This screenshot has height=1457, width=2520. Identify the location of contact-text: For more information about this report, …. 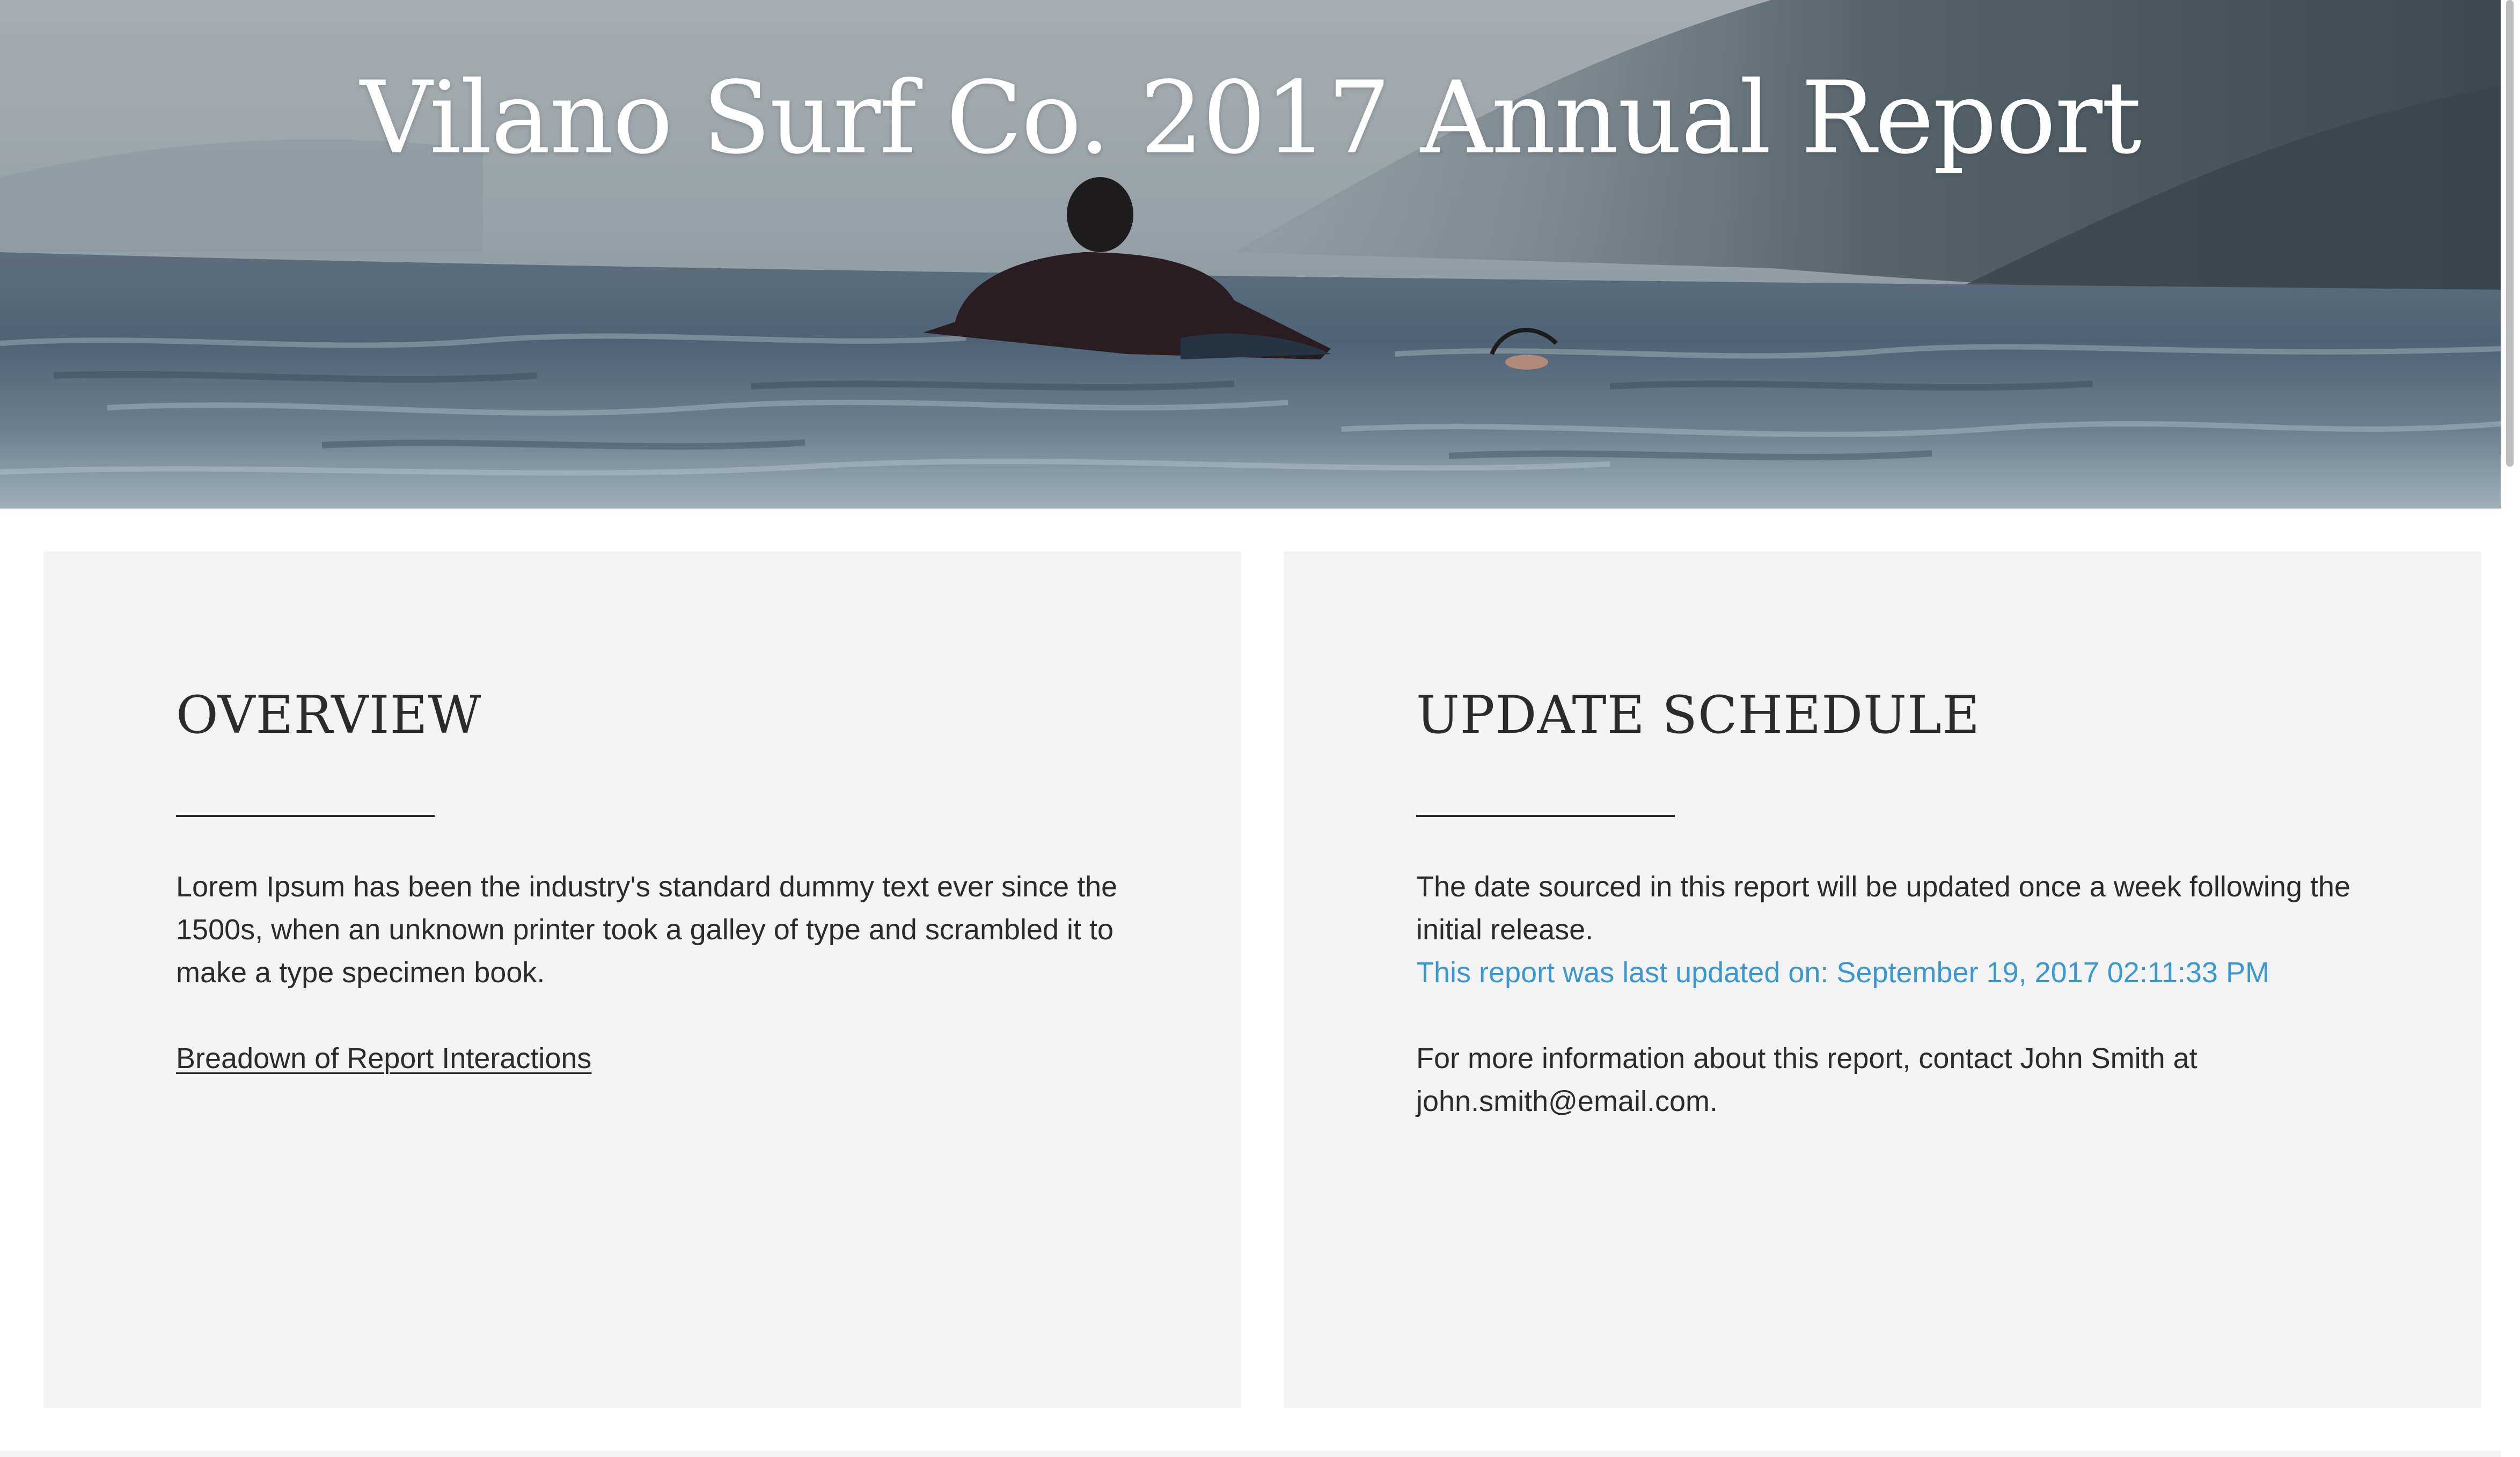
(1806, 1080).